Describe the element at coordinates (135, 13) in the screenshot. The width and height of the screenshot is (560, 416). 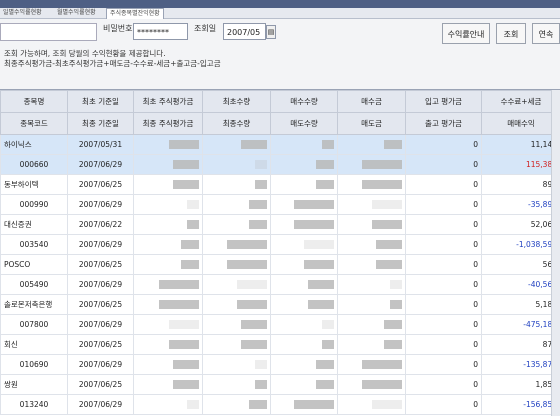
I see `tab-stock-profit: 주식종목별잔익현황` at that location.